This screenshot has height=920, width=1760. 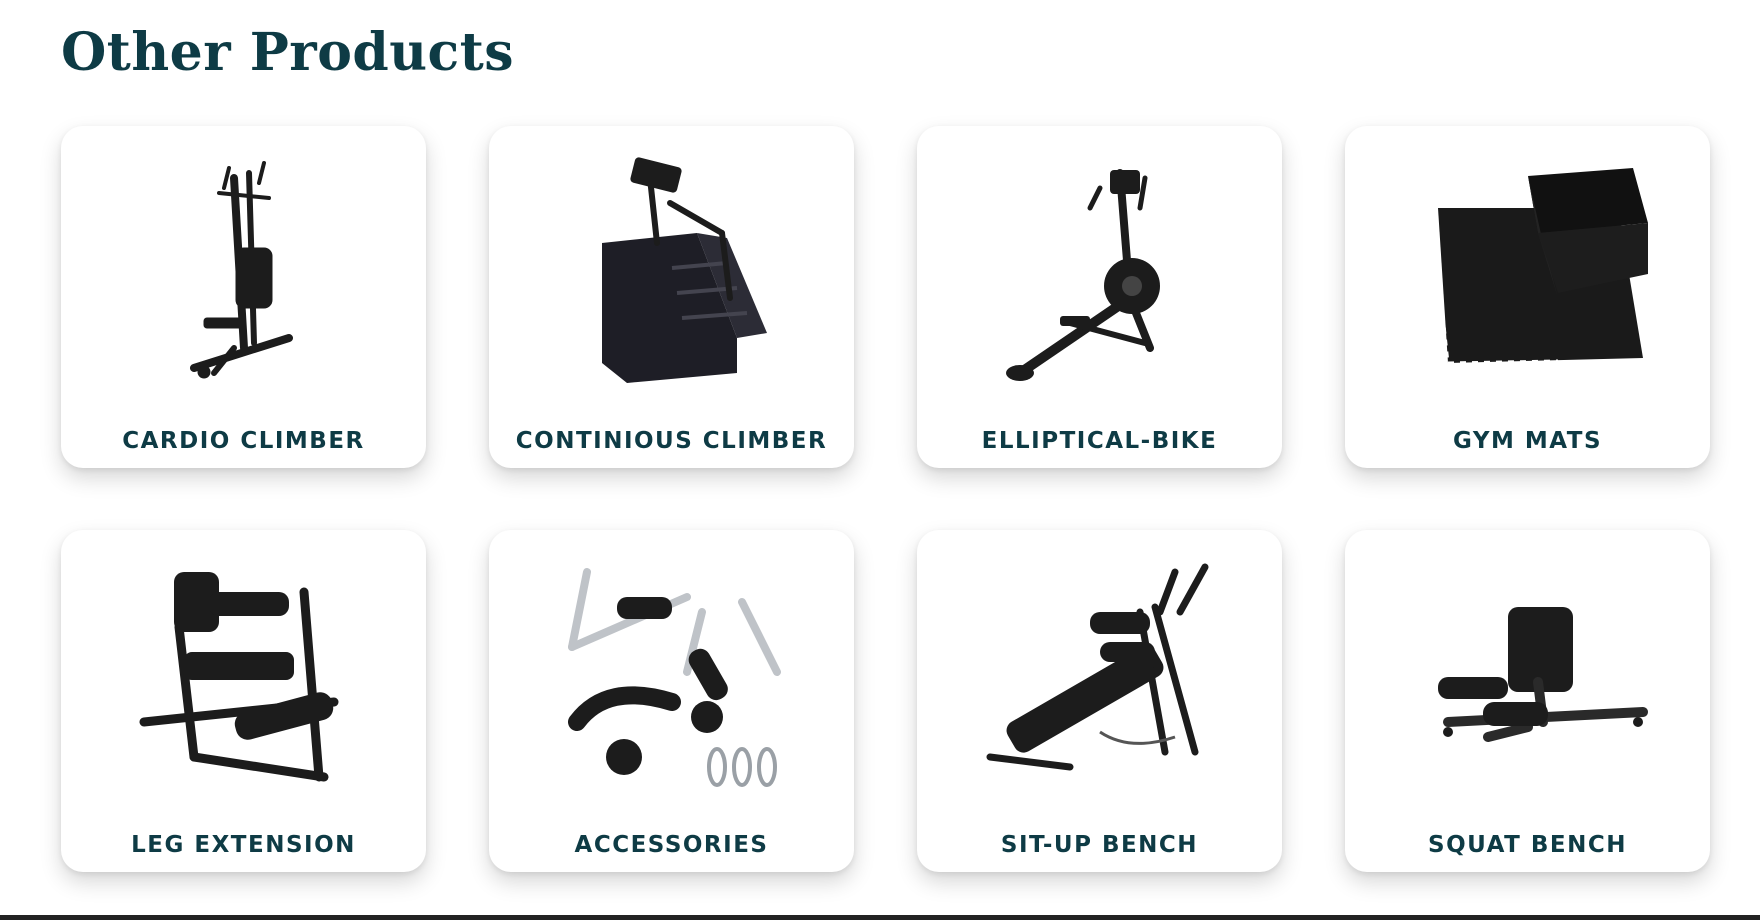 I want to click on product-label: LEG EXTENSION, so click(x=243, y=845).